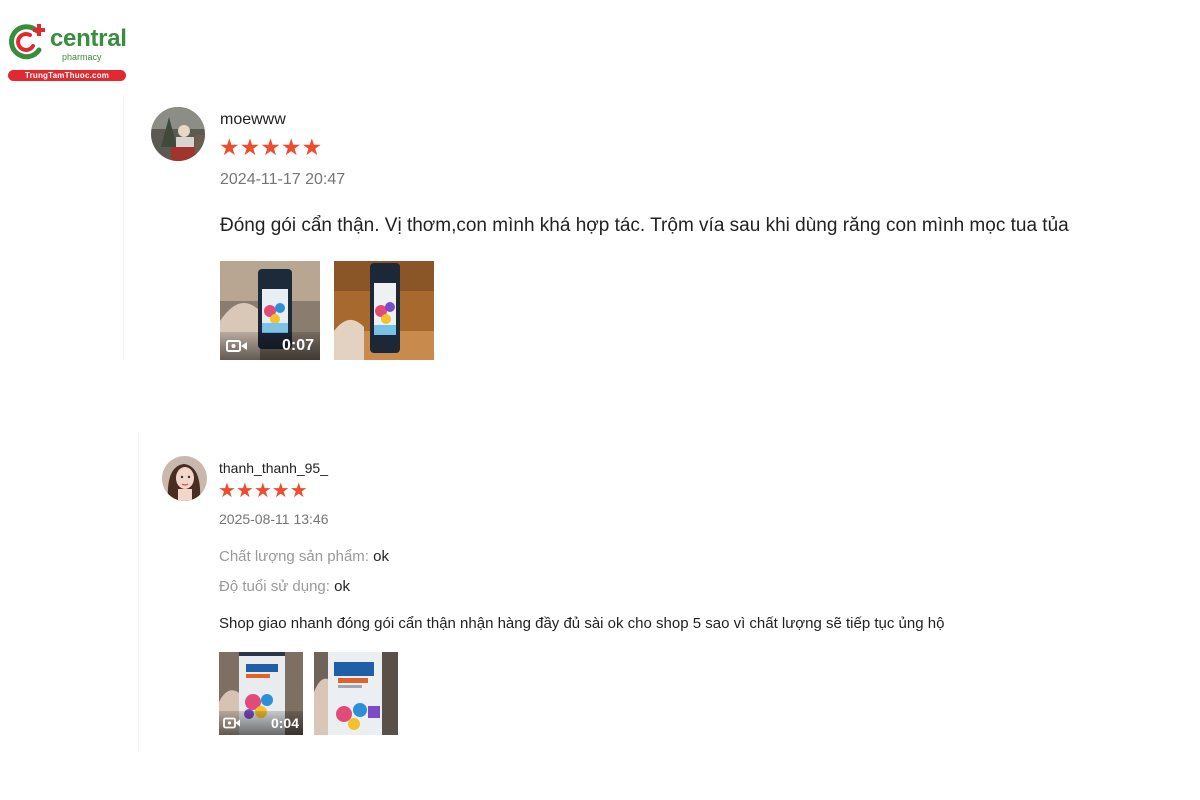 The height and width of the screenshot is (800, 1200). I want to click on brand-domain: TrungTamThuoc.com, so click(67, 75).